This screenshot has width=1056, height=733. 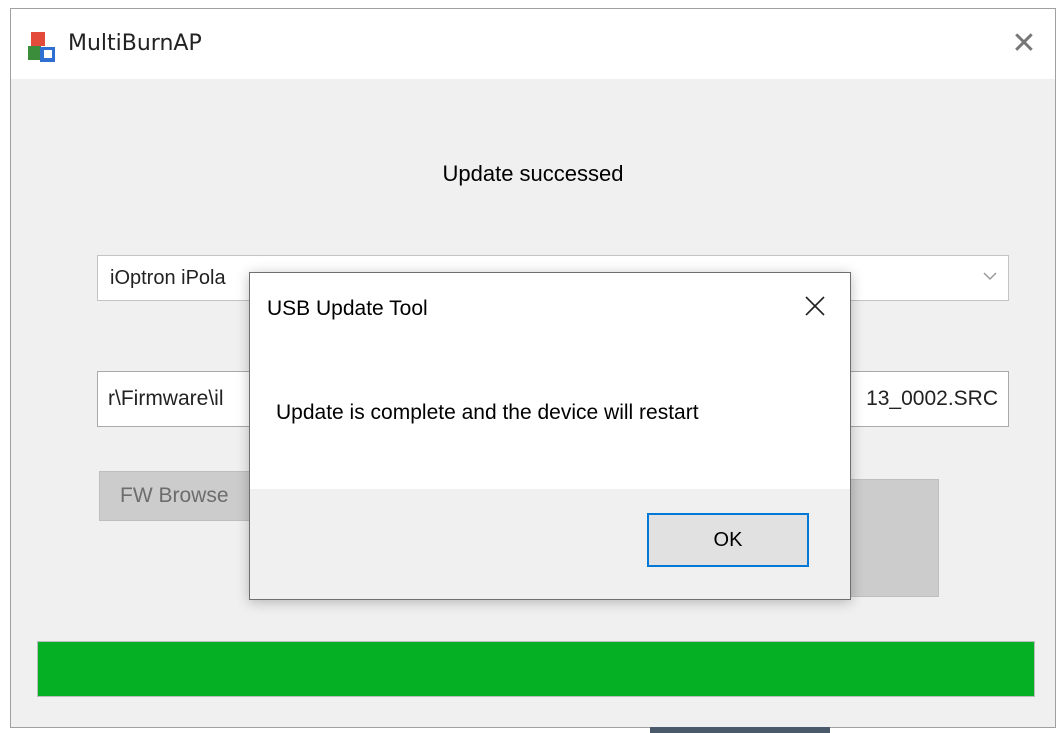 I want to click on progress-bar, so click(x=536, y=669).